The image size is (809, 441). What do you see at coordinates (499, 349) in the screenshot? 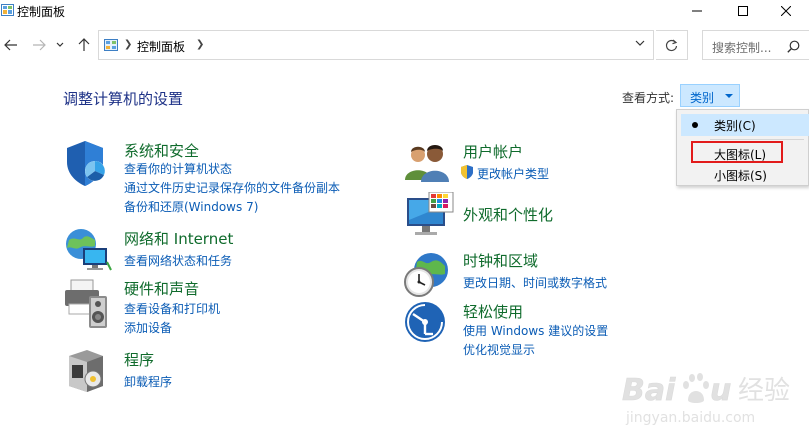
I see `link-optimize-display: 优化视觉显示` at bounding box center [499, 349].